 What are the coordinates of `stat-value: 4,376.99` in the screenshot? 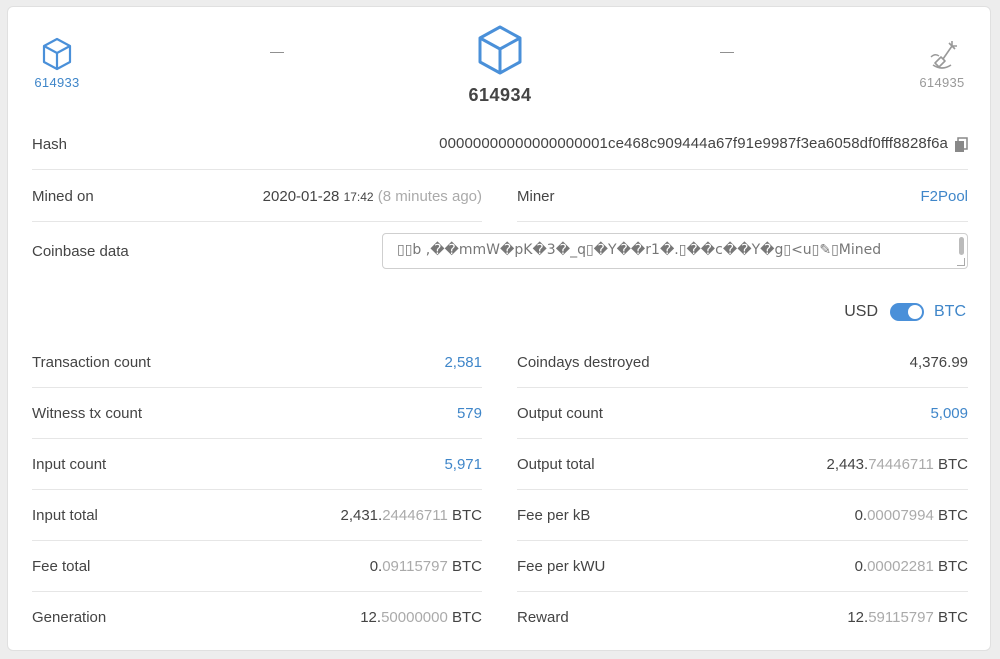 It's located at (938, 362).